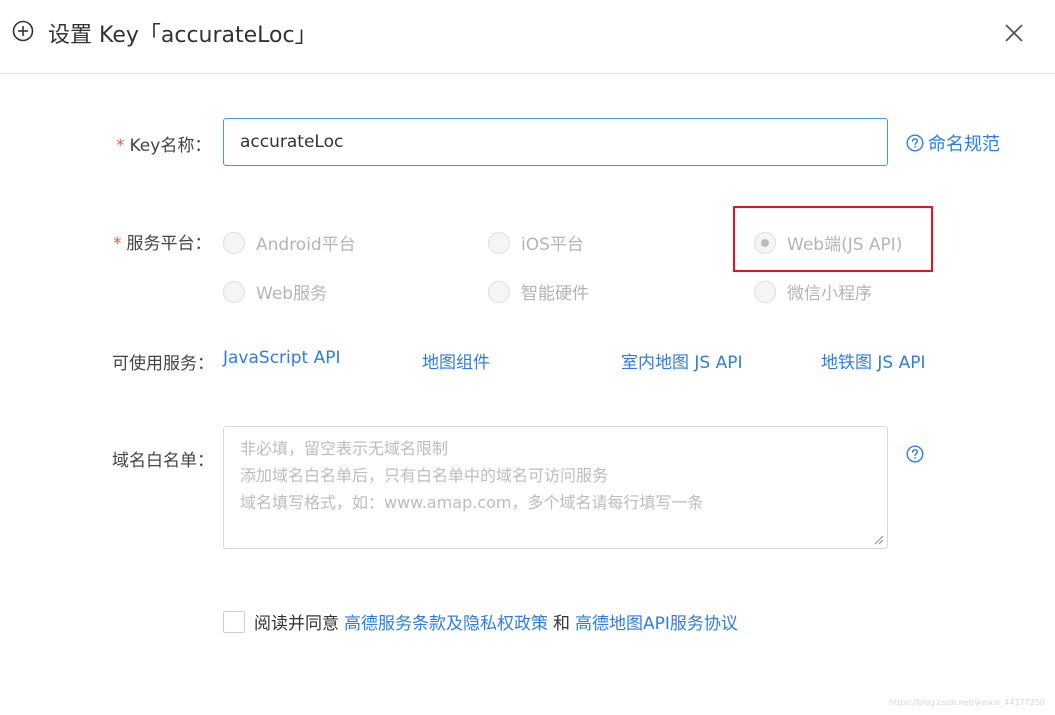 The image size is (1055, 715). What do you see at coordinates (878, 539) in the screenshot?
I see `resize-grip-icon` at bounding box center [878, 539].